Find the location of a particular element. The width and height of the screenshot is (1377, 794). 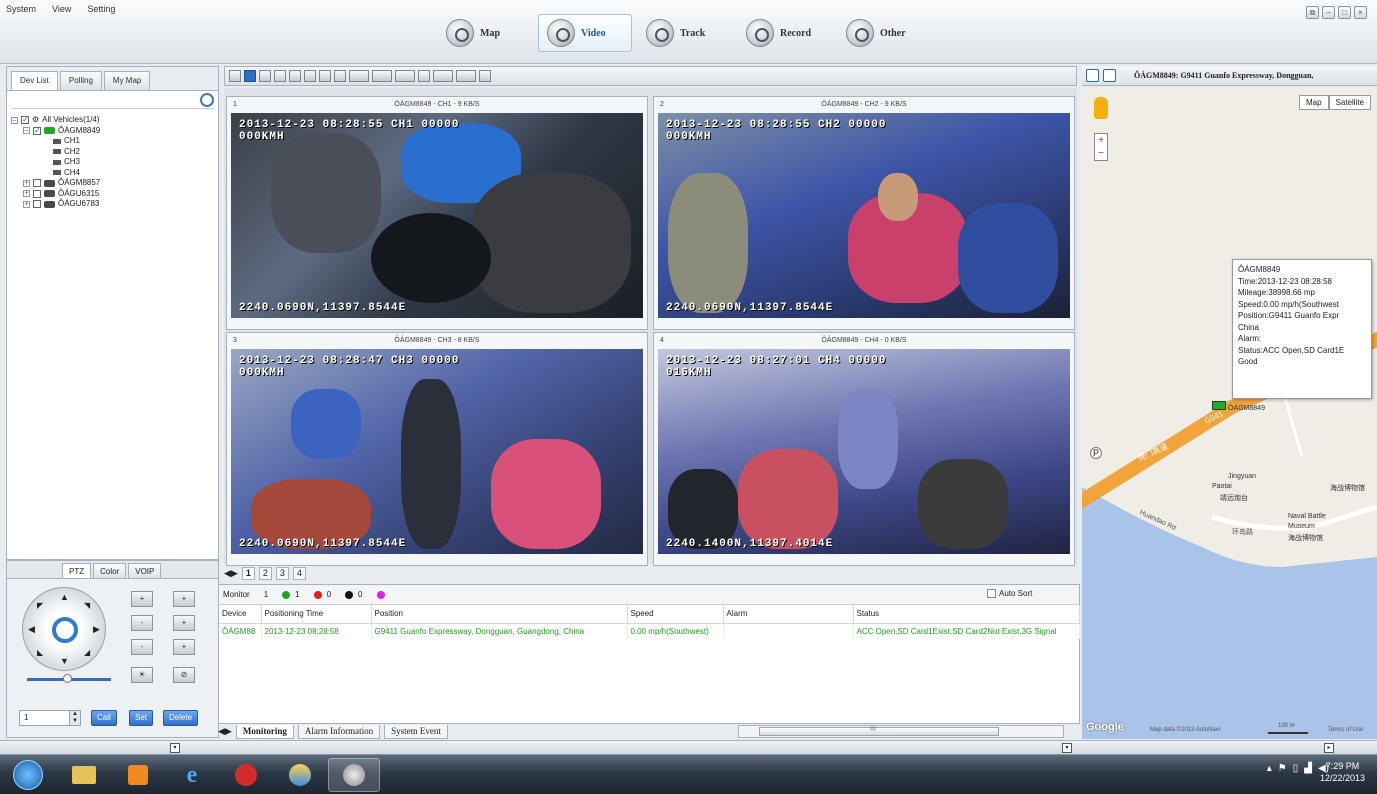

tab-polling: Polling is located at coordinates (80, 80).